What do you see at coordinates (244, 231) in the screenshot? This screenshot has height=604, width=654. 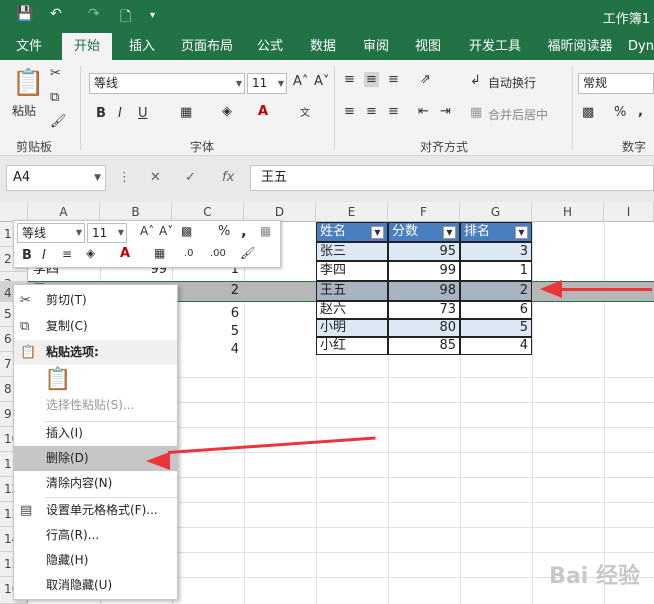 I see `mini-comma-button: ,` at bounding box center [244, 231].